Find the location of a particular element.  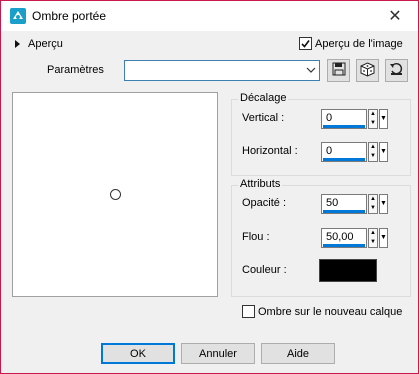

dice-icon is located at coordinates (367, 70).